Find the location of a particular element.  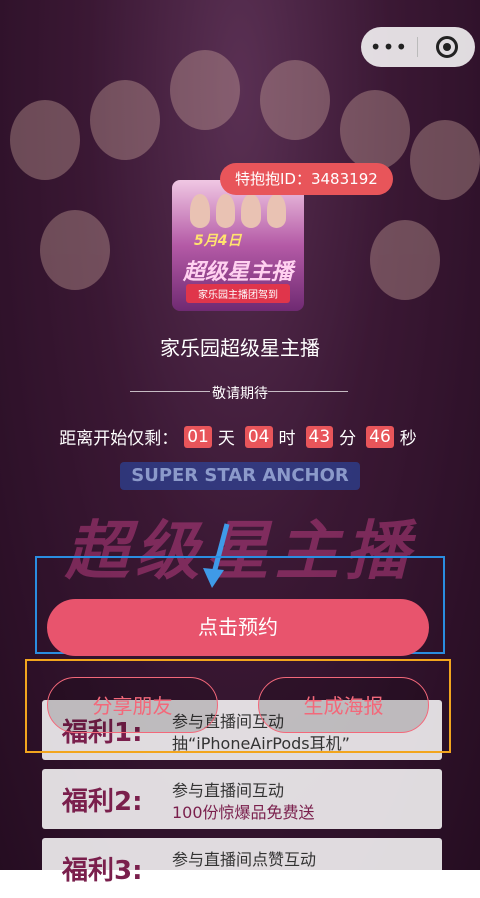

benefit-line-2: 100份惊爆品免费送 is located at coordinates (243, 812).